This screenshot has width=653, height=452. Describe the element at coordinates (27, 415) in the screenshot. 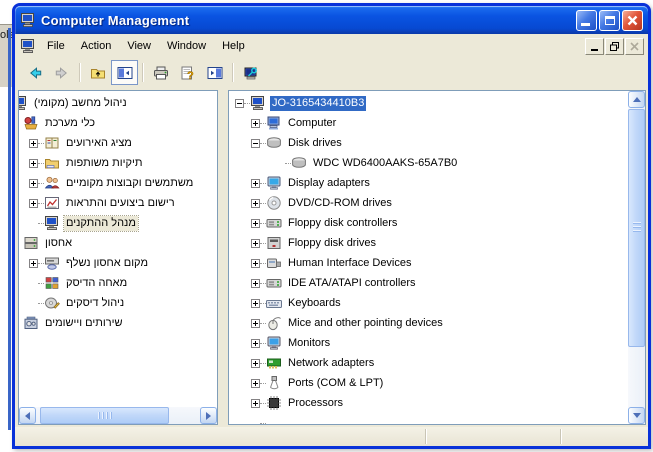

I see `scroll-left-button` at that location.